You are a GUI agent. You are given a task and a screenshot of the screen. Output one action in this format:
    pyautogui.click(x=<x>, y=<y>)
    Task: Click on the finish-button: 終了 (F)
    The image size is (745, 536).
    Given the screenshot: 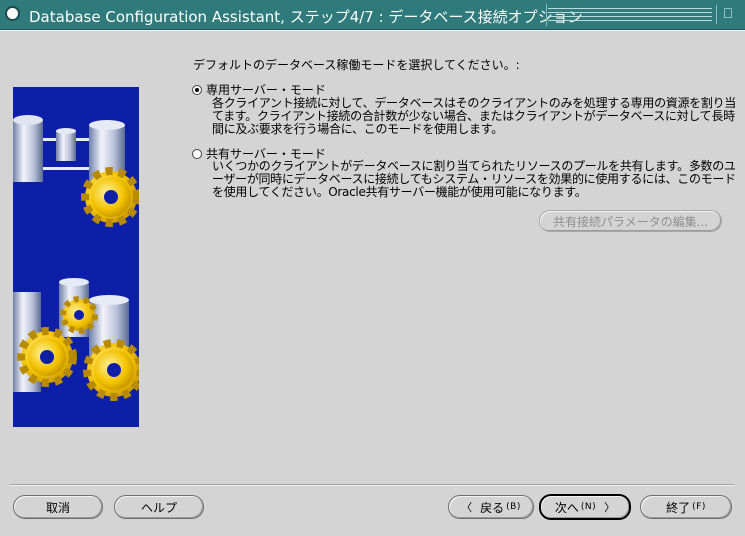 What is the action you would take?
    pyautogui.click(x=686, y=507)
    